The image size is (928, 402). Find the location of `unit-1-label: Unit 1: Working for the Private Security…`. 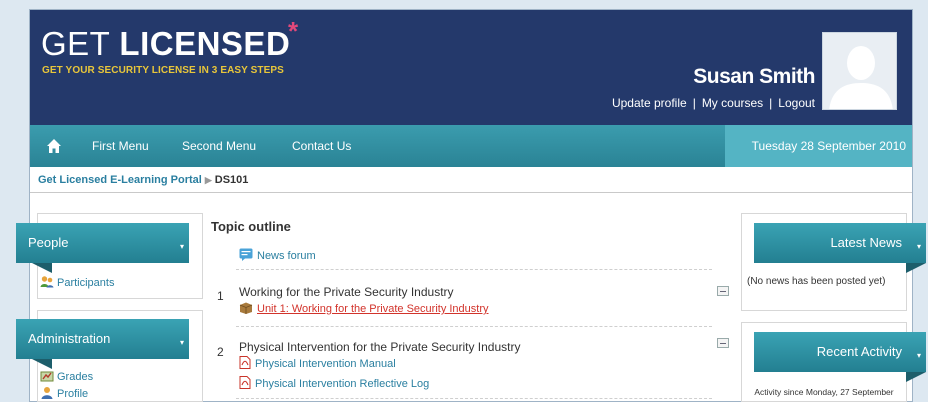

unit-1-label: Unit 1: Working for the Private Security… is located at coordinates (373, 309).